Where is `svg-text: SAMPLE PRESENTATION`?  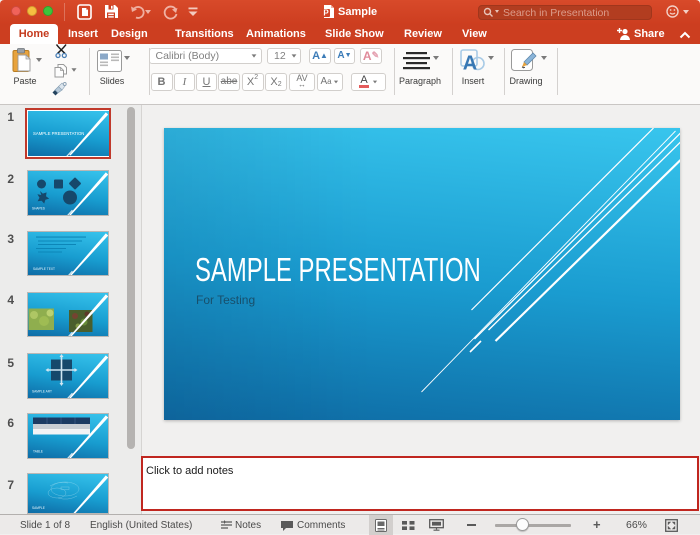 svg-text: SAMPLE PRESENTATION is located at coordinates (58, 133).